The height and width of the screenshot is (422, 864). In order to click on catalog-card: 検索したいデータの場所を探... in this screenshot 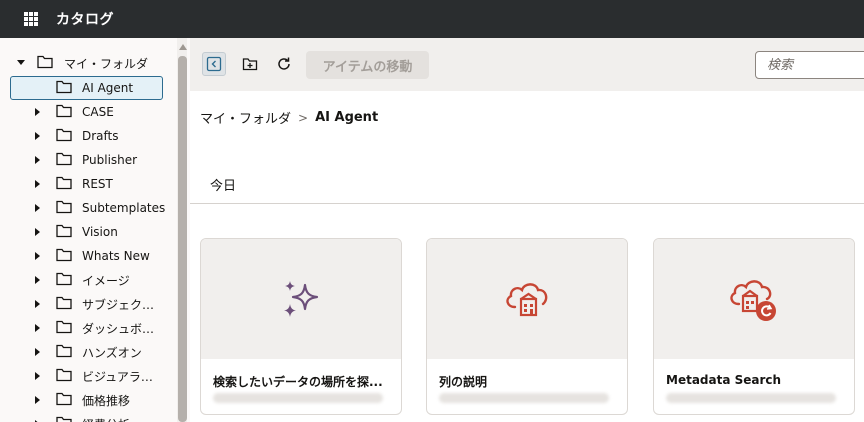, I will do `click(301, 326)`.